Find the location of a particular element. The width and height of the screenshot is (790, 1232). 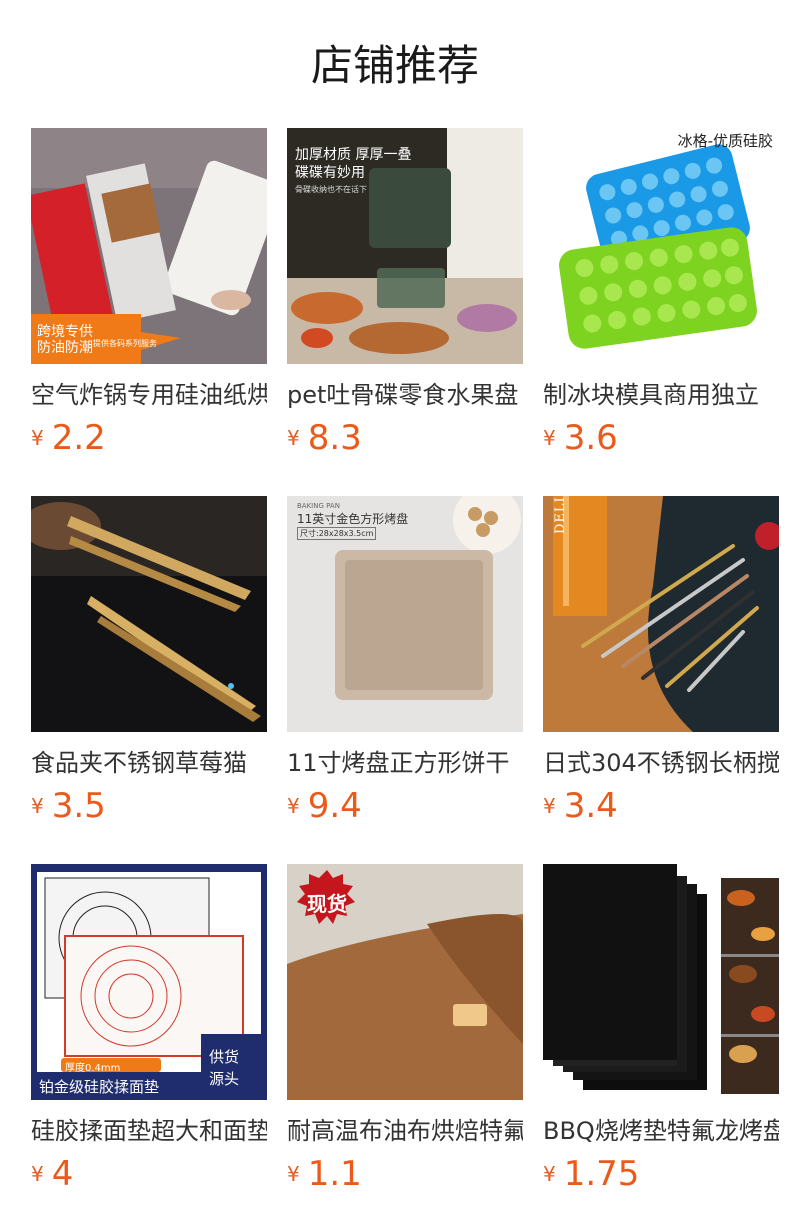

product-name: 食品夹不锈钢草莓猫 is located at coordinates (149, 764).